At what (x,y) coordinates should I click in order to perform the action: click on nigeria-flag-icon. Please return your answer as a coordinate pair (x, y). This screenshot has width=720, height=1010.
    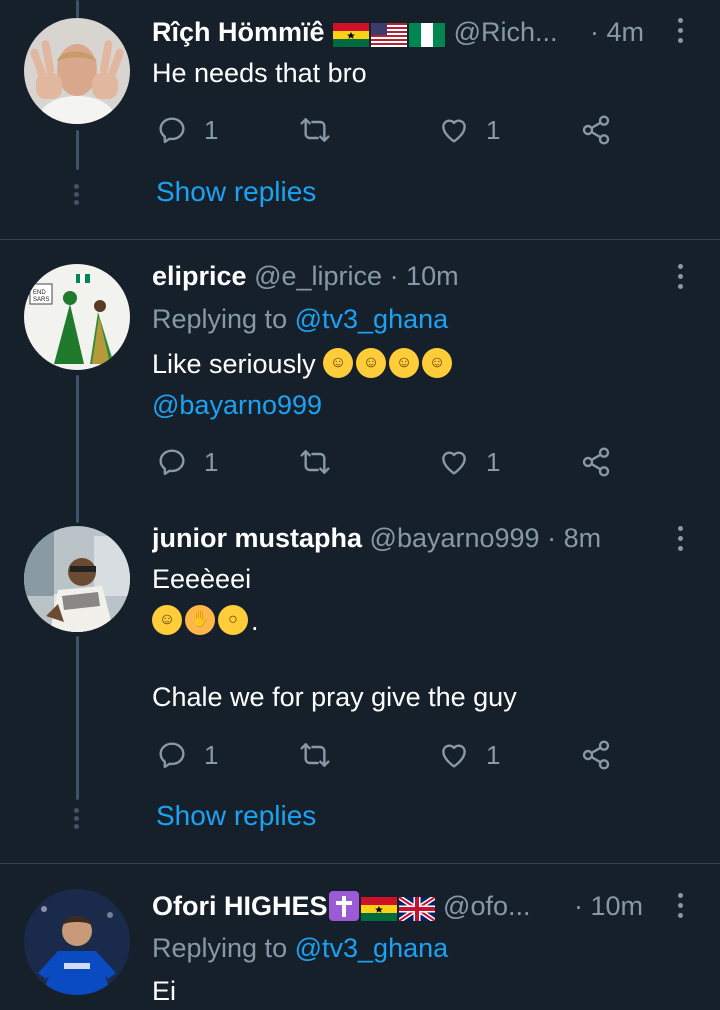
    Looking at the image, I should click on (427, 33).